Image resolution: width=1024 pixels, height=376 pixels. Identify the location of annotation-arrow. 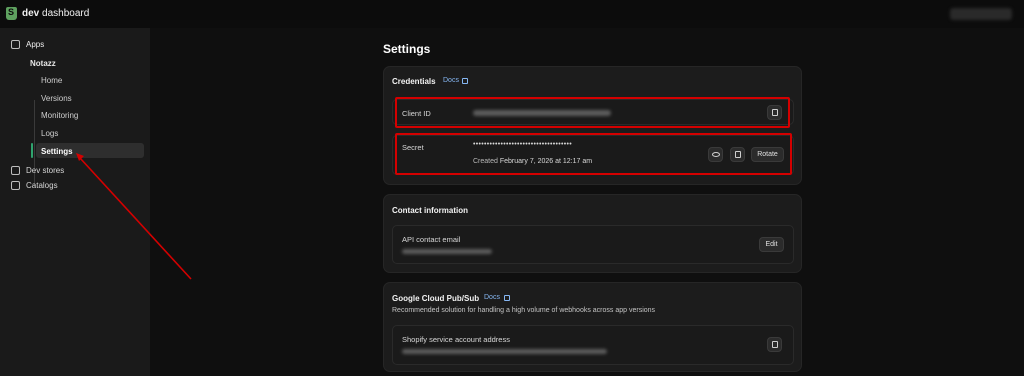
(134, 216).